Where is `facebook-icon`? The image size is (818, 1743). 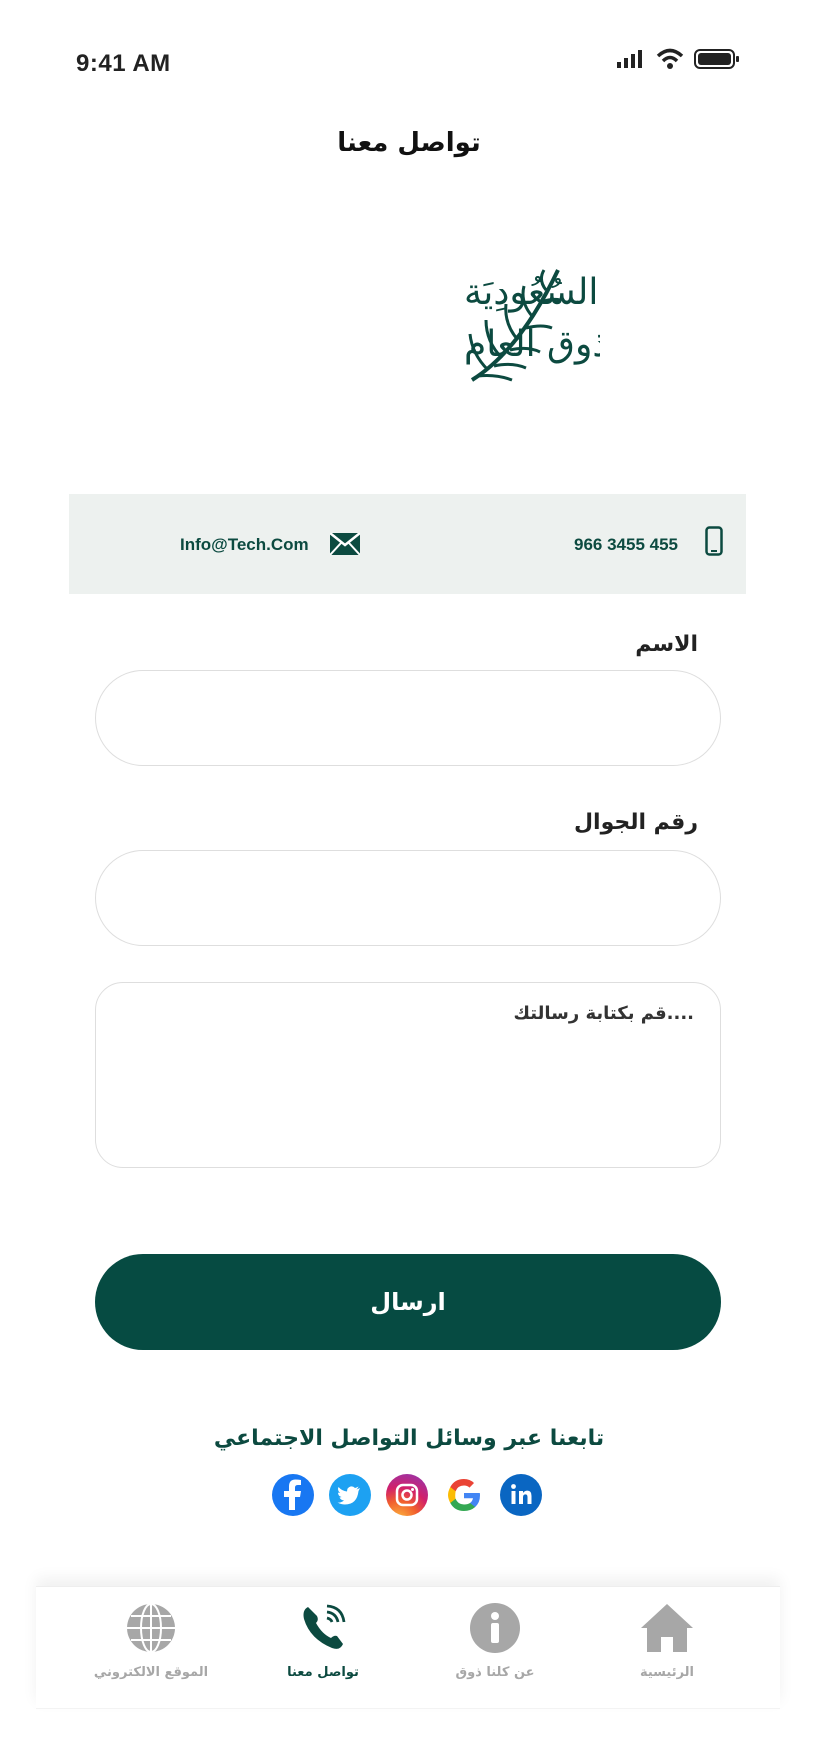 facebook-icon is located at coordinates (293, 1495).